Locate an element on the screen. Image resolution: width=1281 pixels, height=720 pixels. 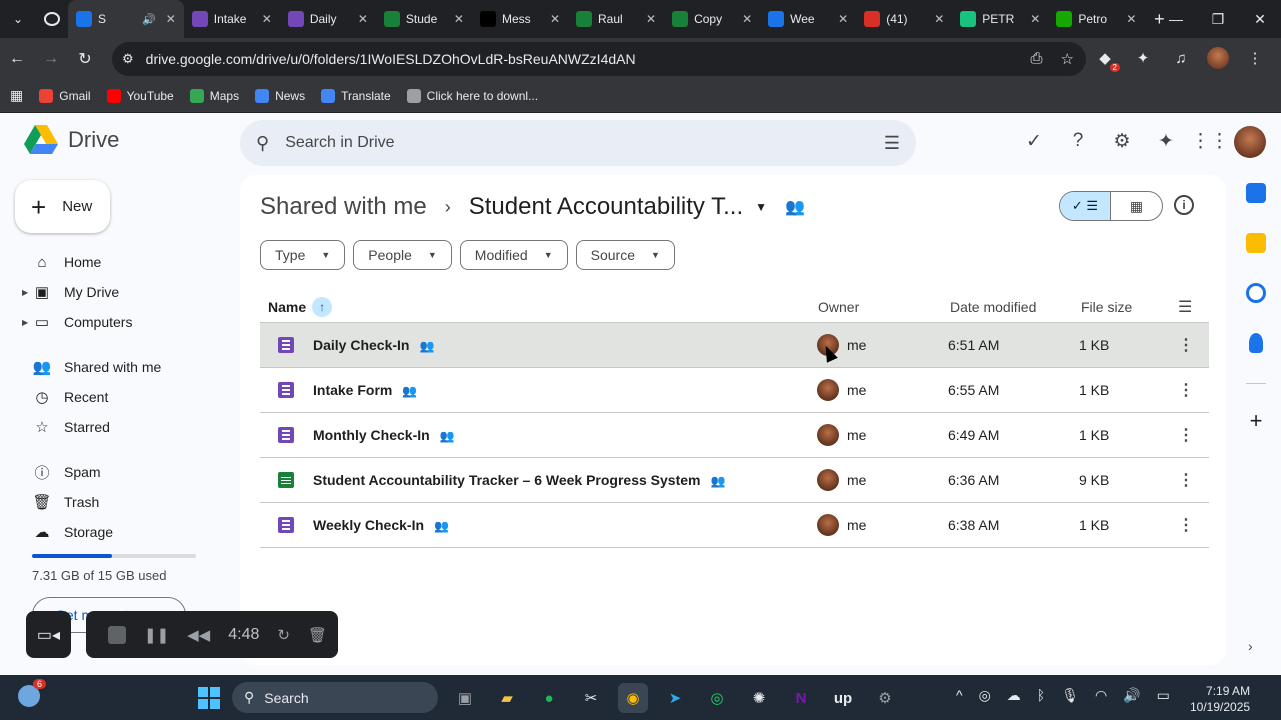
volume-icon: 🔊 is located at coordinates (1131, 695).